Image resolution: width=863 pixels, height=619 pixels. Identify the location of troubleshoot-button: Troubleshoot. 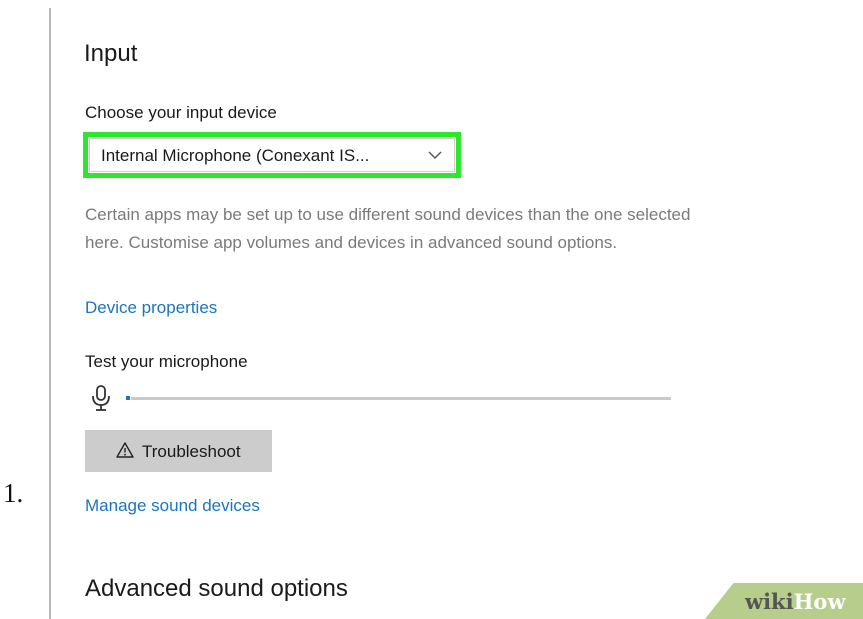
(178, 451).